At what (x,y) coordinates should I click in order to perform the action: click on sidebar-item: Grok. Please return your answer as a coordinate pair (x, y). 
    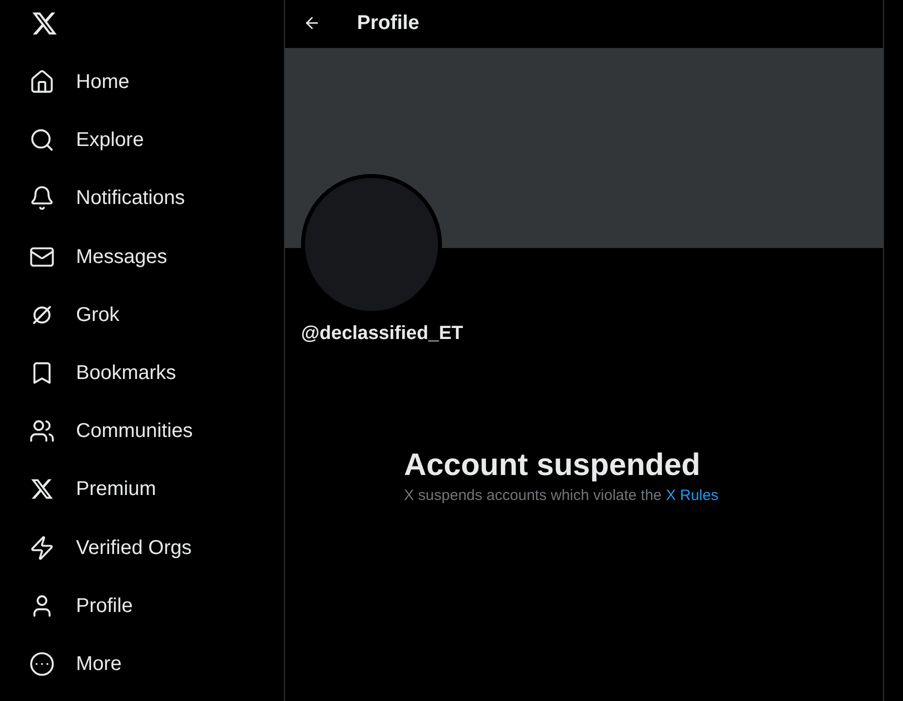
    Looking at the image, I should click on (156, 315).